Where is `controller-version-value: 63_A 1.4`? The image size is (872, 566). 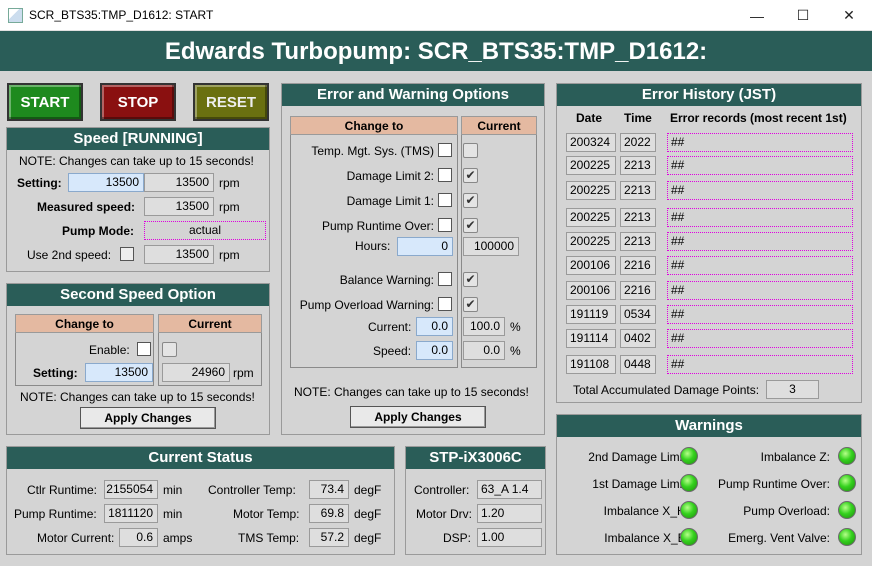 controller-version-value: 63_A 1.4 is located at coordinates (509, 489).